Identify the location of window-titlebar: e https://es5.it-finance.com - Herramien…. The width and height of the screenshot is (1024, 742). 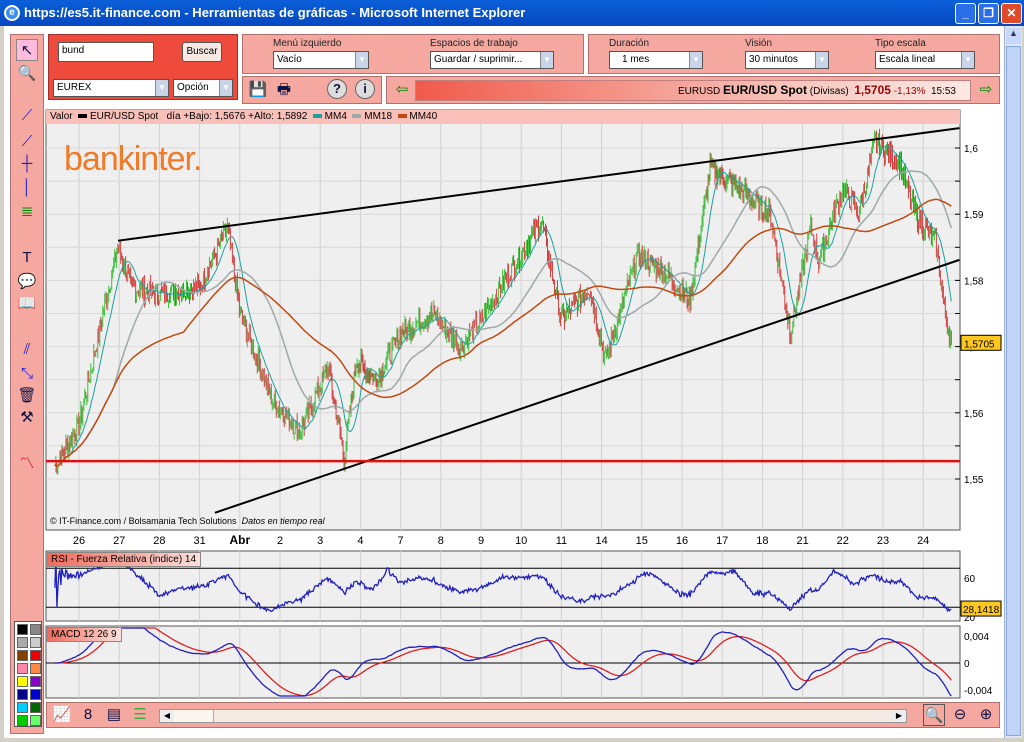
(512, 13).